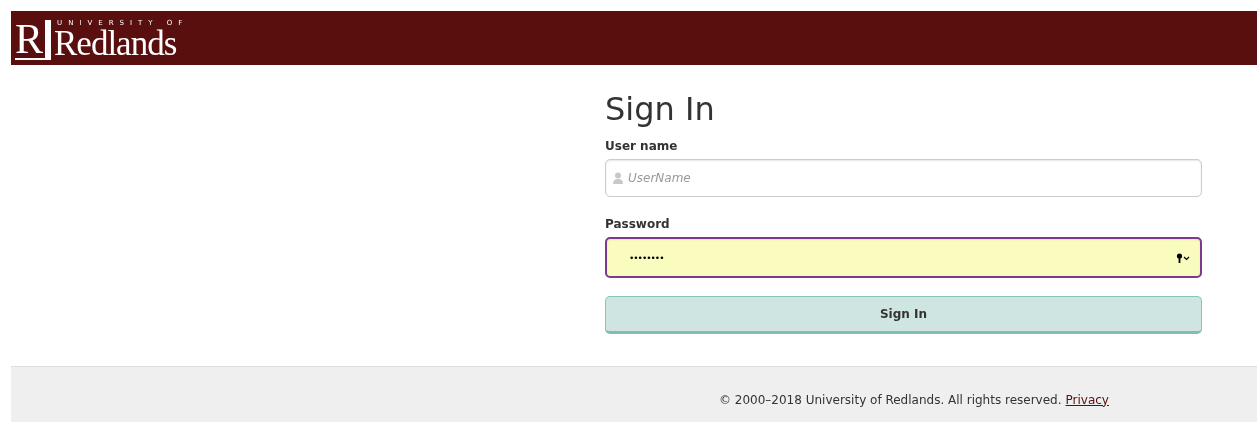  I want to click on privacy-link: Privacy, so click(1087, 399).